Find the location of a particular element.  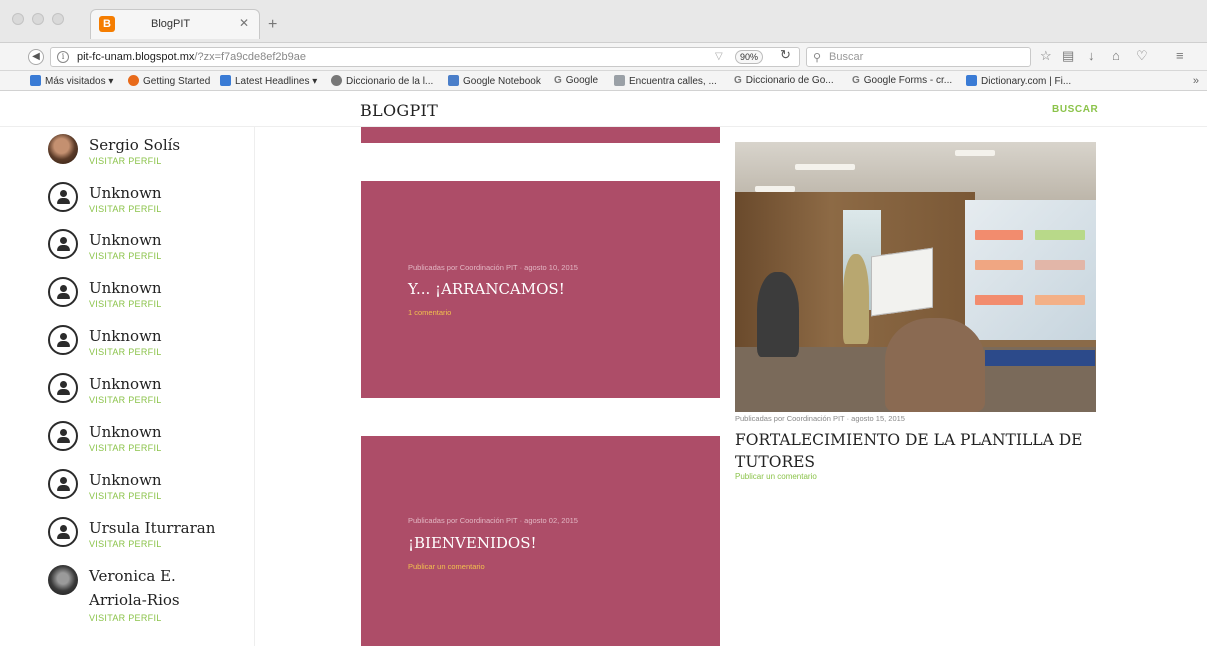

more-bookmarks-icon: » is located at coordinates (1196, 81).